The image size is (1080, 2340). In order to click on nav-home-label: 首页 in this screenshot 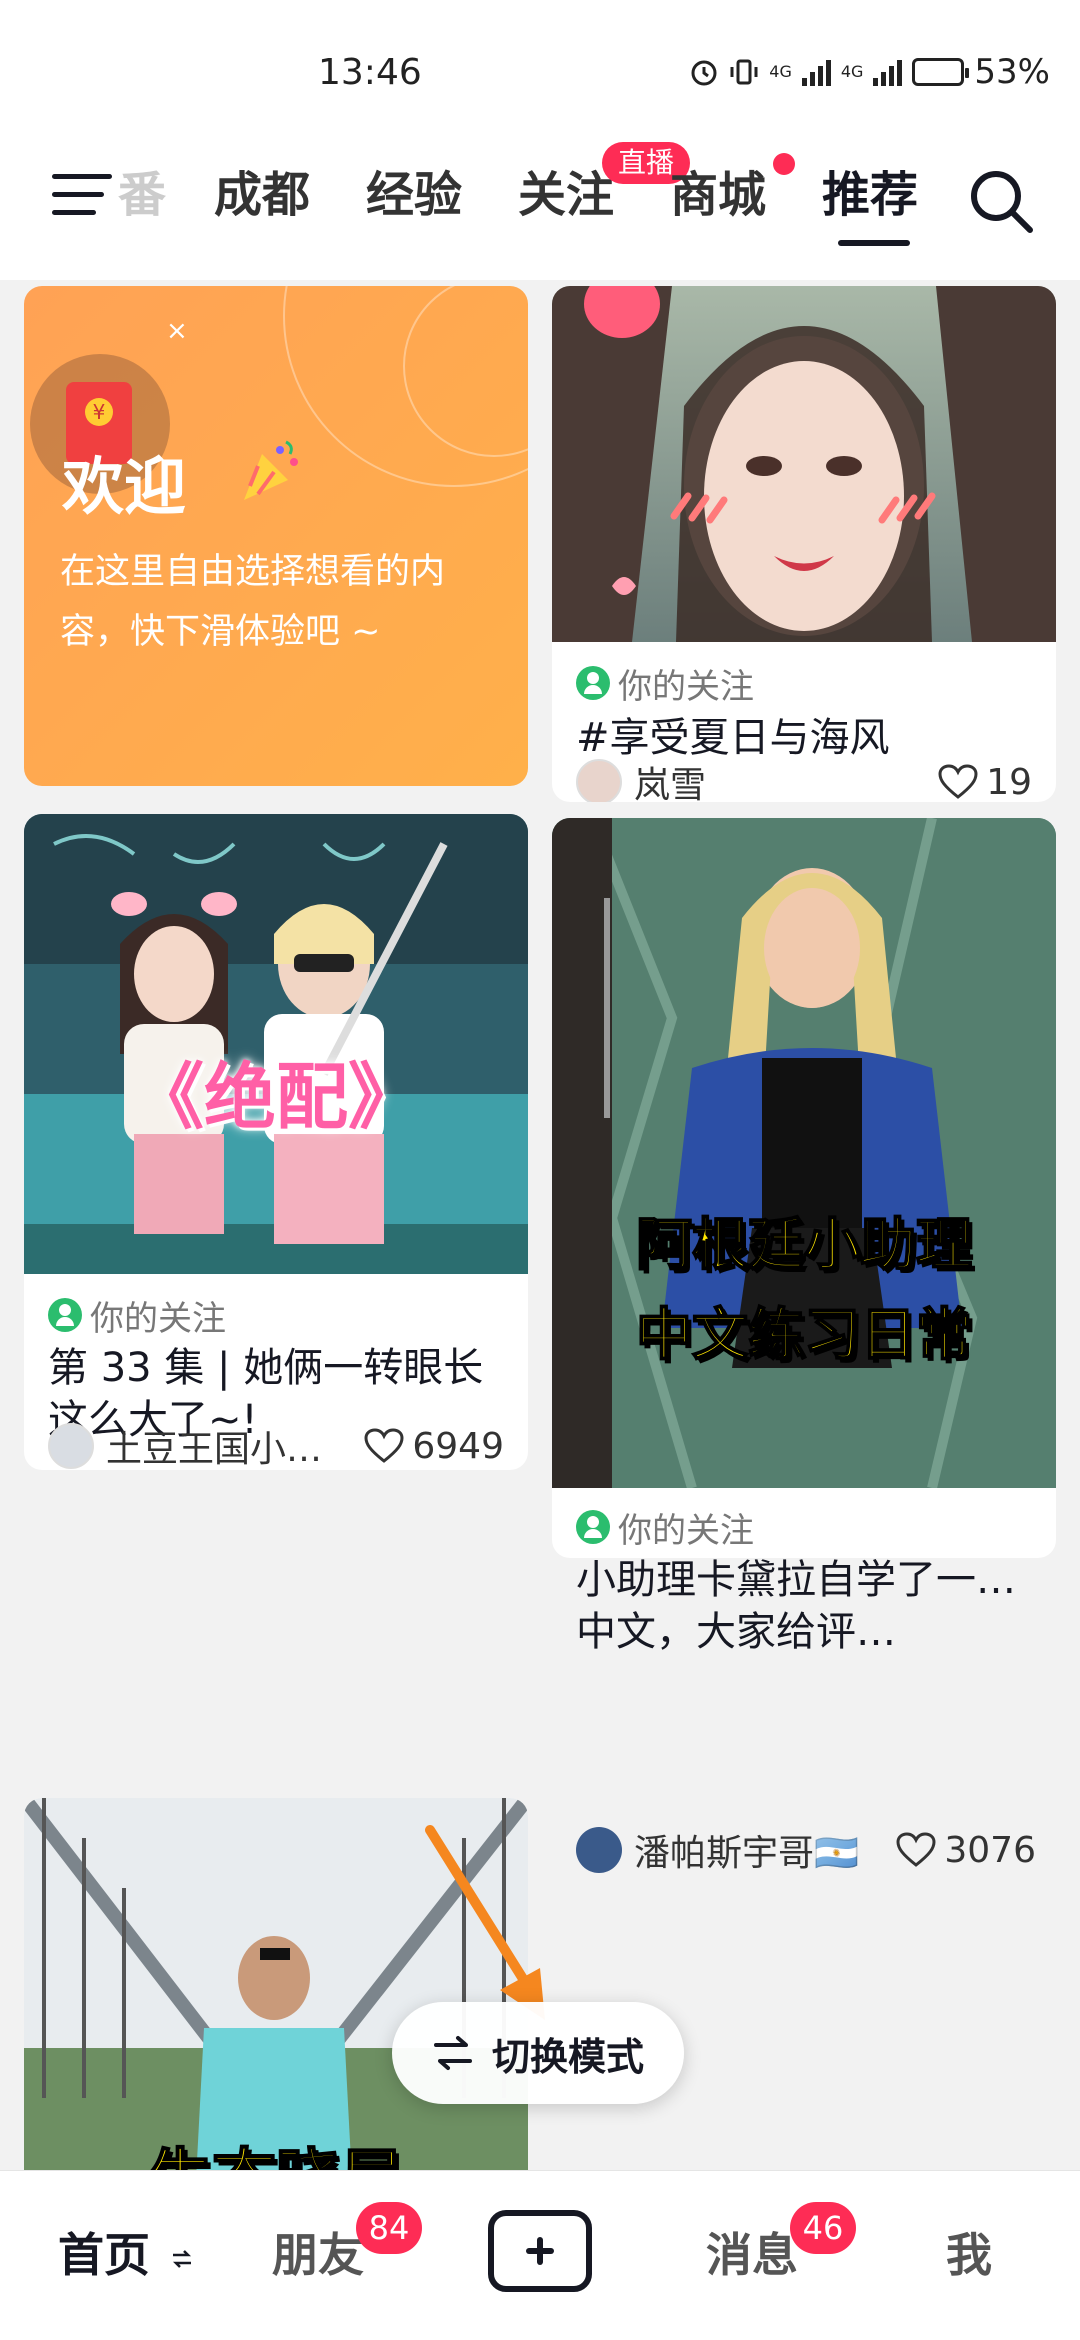, I will do `click(104, 2255)`.